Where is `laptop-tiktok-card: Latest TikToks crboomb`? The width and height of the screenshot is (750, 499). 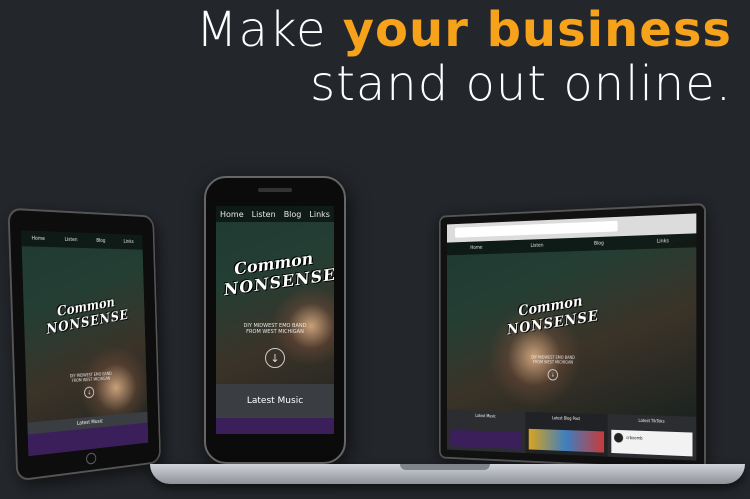 laptop-tiktok-card: Latest TikToks crboomb is located at coordinates (652, 437).